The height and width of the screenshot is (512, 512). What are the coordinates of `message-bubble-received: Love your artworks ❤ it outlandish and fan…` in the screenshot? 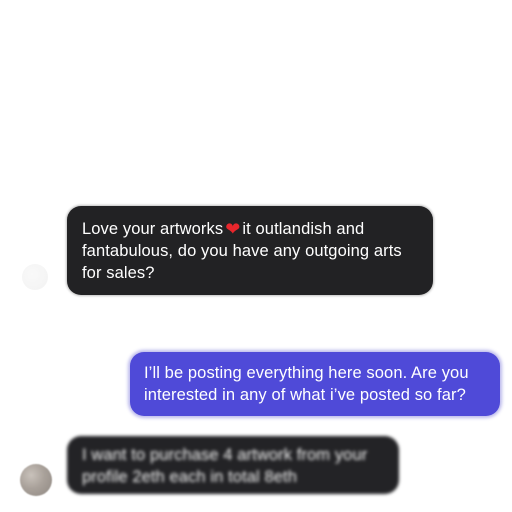 It's located at (250, 250).